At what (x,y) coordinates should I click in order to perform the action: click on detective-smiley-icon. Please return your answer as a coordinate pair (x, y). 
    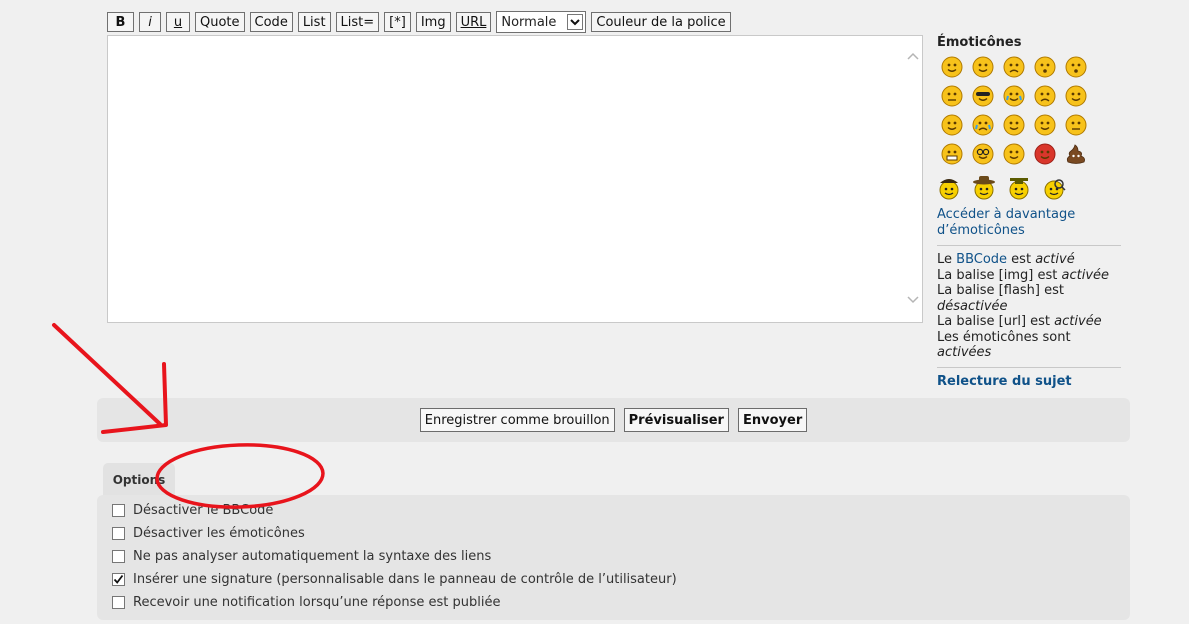
    Looking at the image, I should click on (1055, 188).